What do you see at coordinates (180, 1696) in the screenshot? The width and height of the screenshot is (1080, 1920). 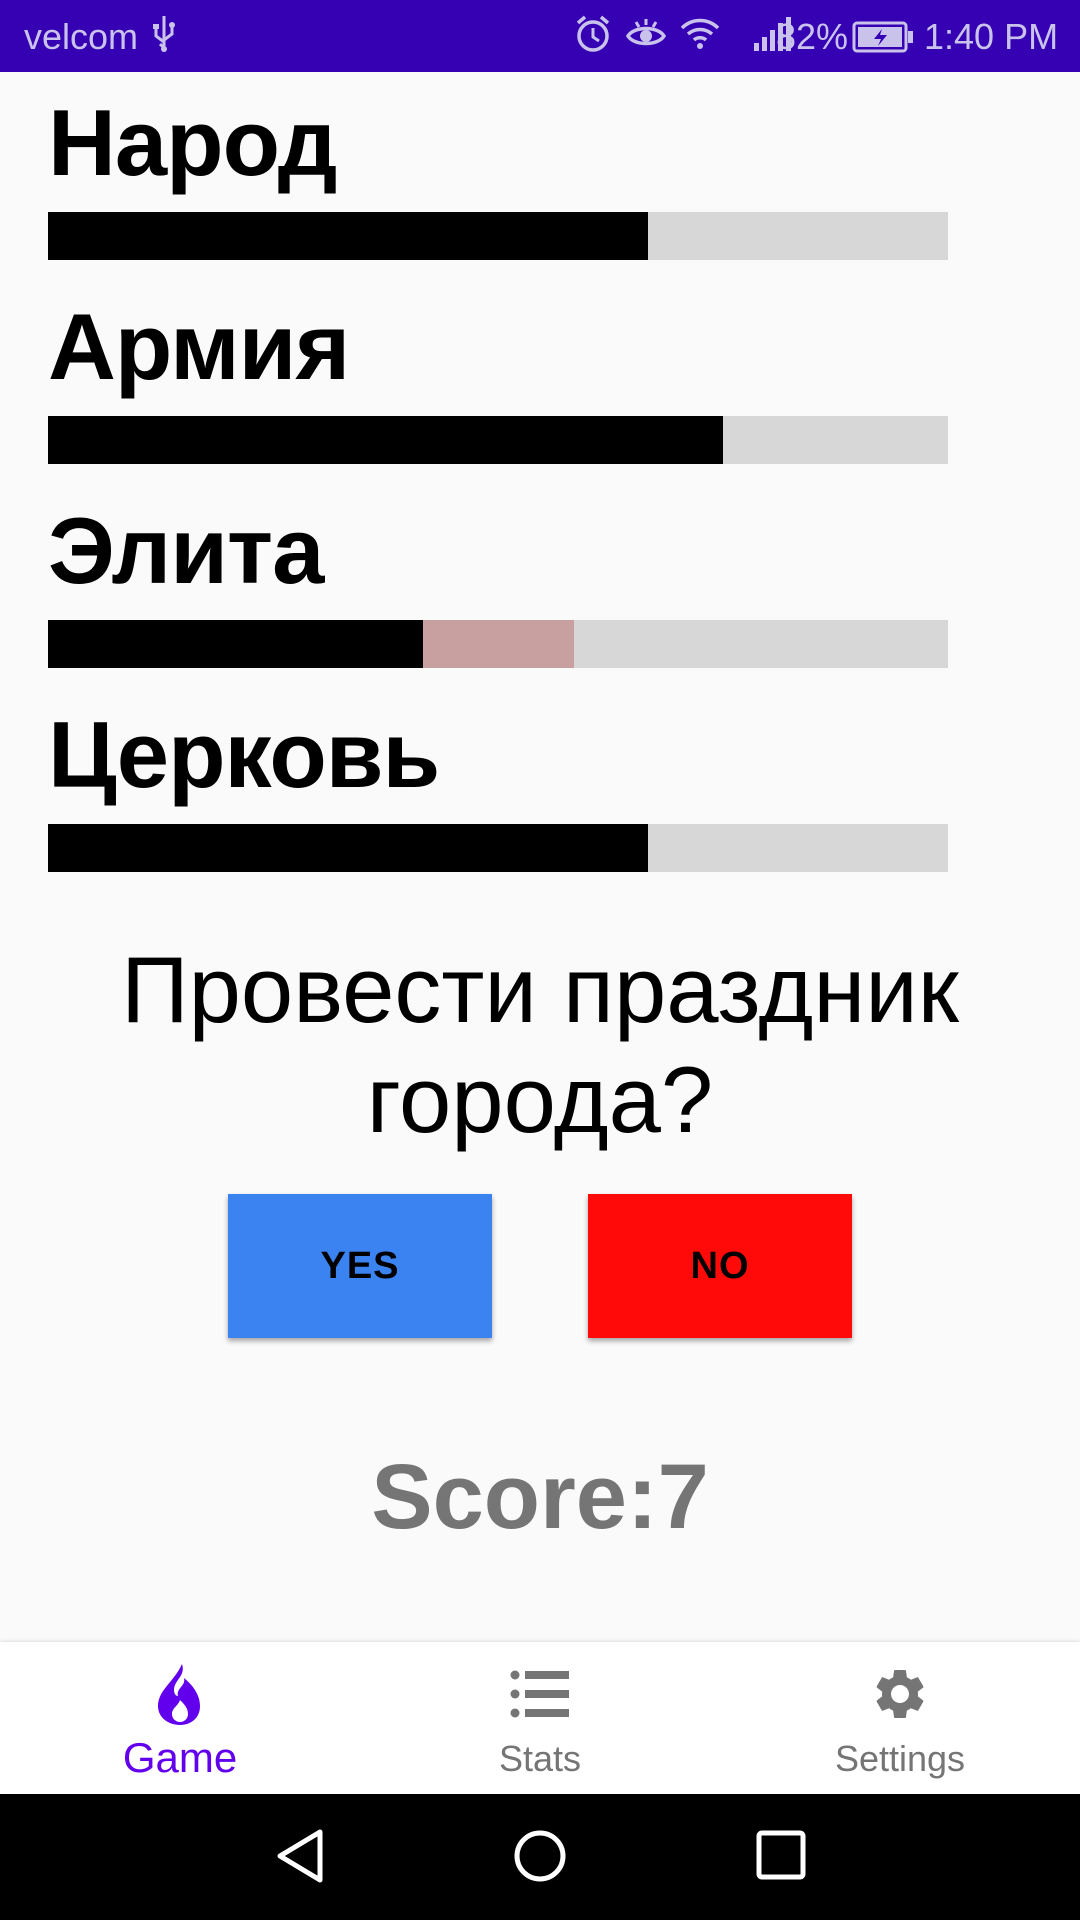 I see `flame-icon` at bounding box center [180, 1696].